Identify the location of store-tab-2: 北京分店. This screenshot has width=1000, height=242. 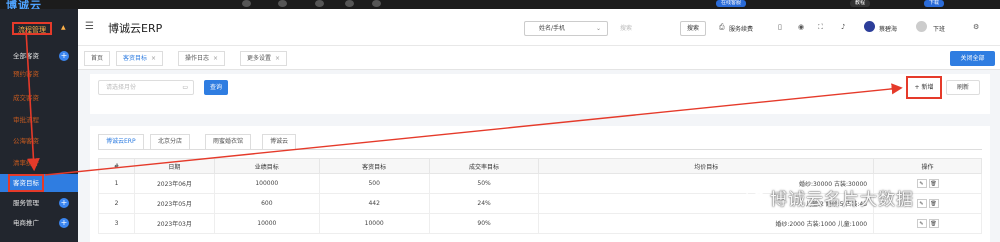
(170, 142).